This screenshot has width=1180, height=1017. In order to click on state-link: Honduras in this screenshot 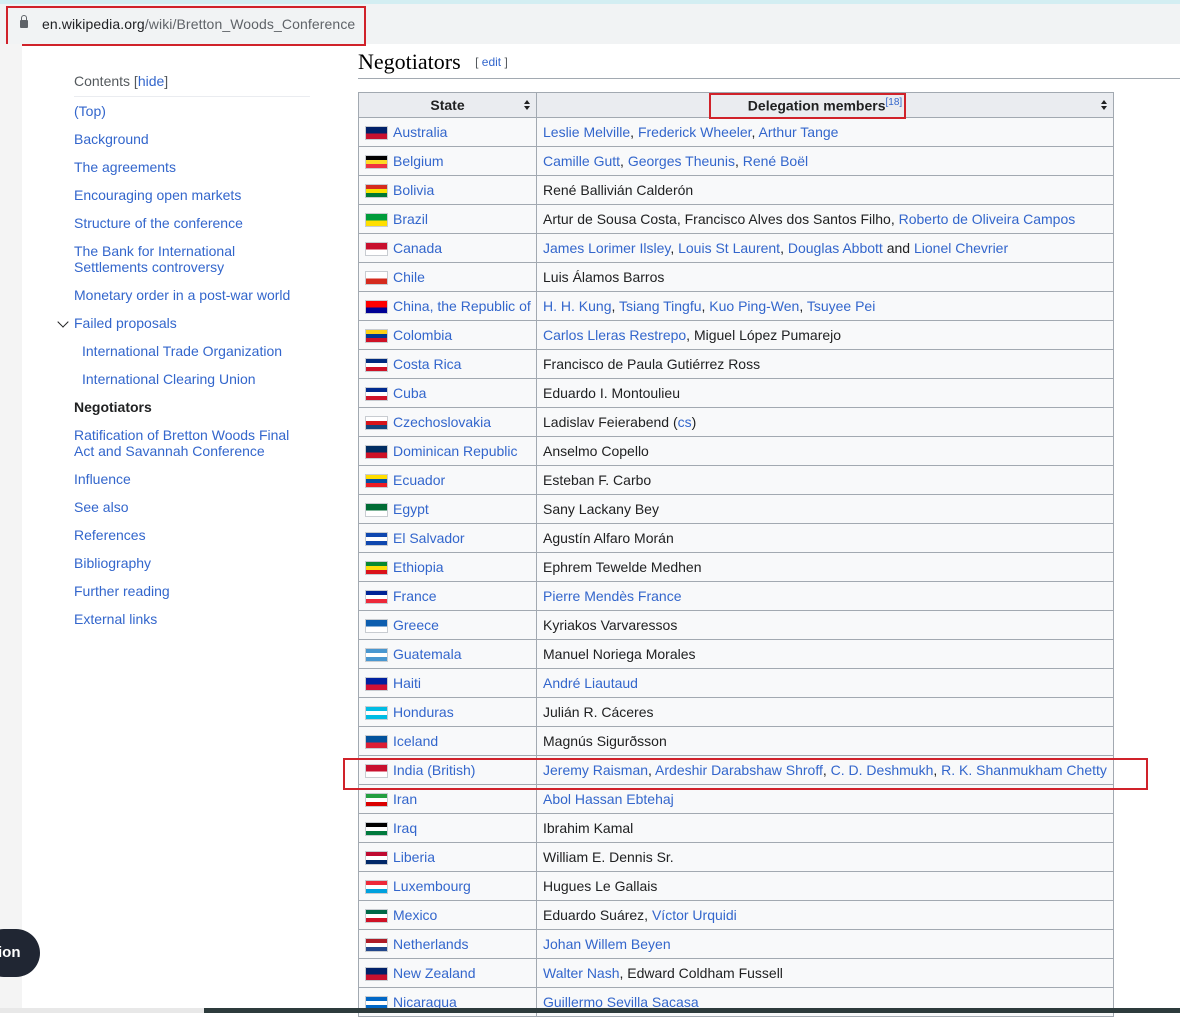, I will do `click(423, 712)`.